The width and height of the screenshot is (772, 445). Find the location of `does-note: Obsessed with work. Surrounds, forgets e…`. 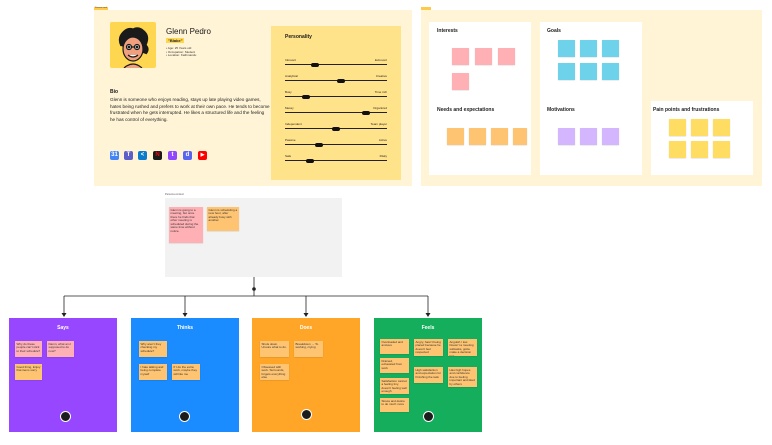

does-note: Obsessed with work. Surrounds, forgets e… is located at coordinates (274, 372).